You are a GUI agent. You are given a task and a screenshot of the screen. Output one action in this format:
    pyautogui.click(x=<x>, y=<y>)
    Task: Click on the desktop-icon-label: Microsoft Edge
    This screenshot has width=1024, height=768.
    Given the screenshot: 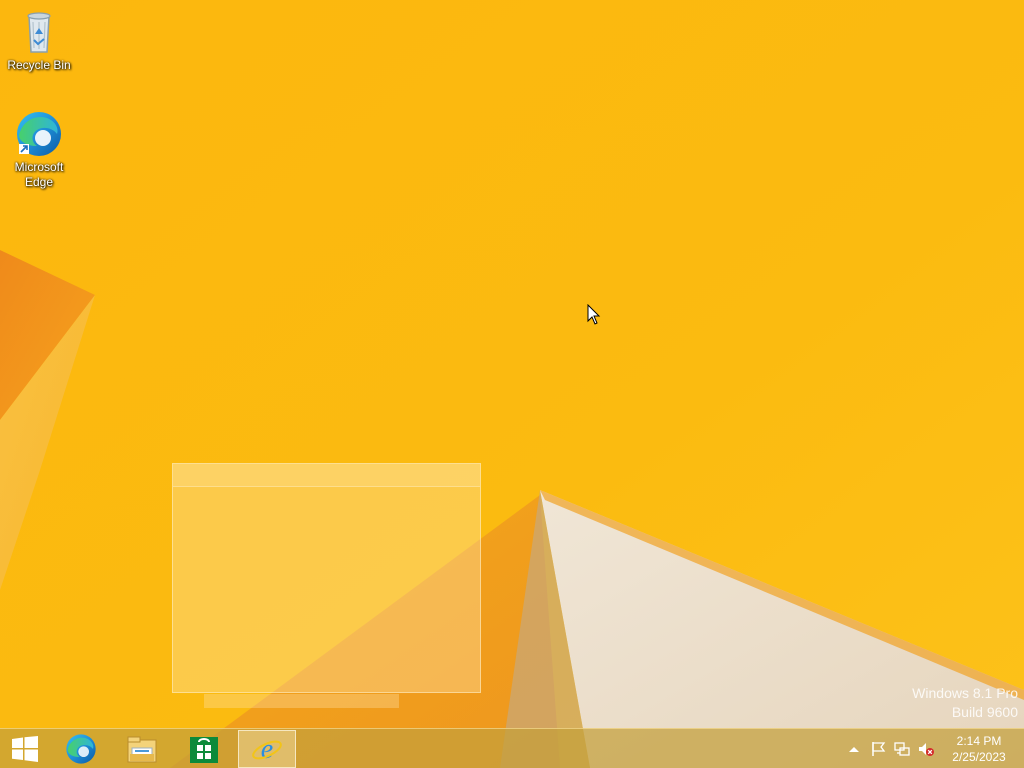 What is the action you would take?
    pyautogui.click(x=39, y=174)
    